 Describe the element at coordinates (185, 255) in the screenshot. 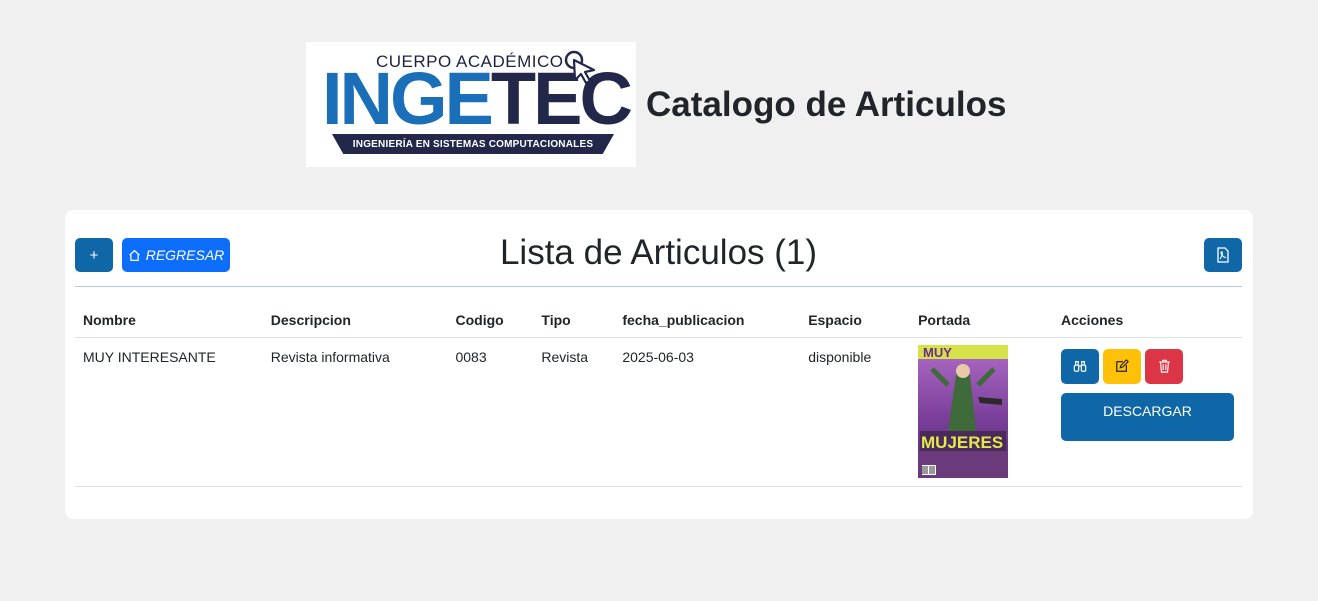

I see `back-button-label: REGRESAR` at that location.